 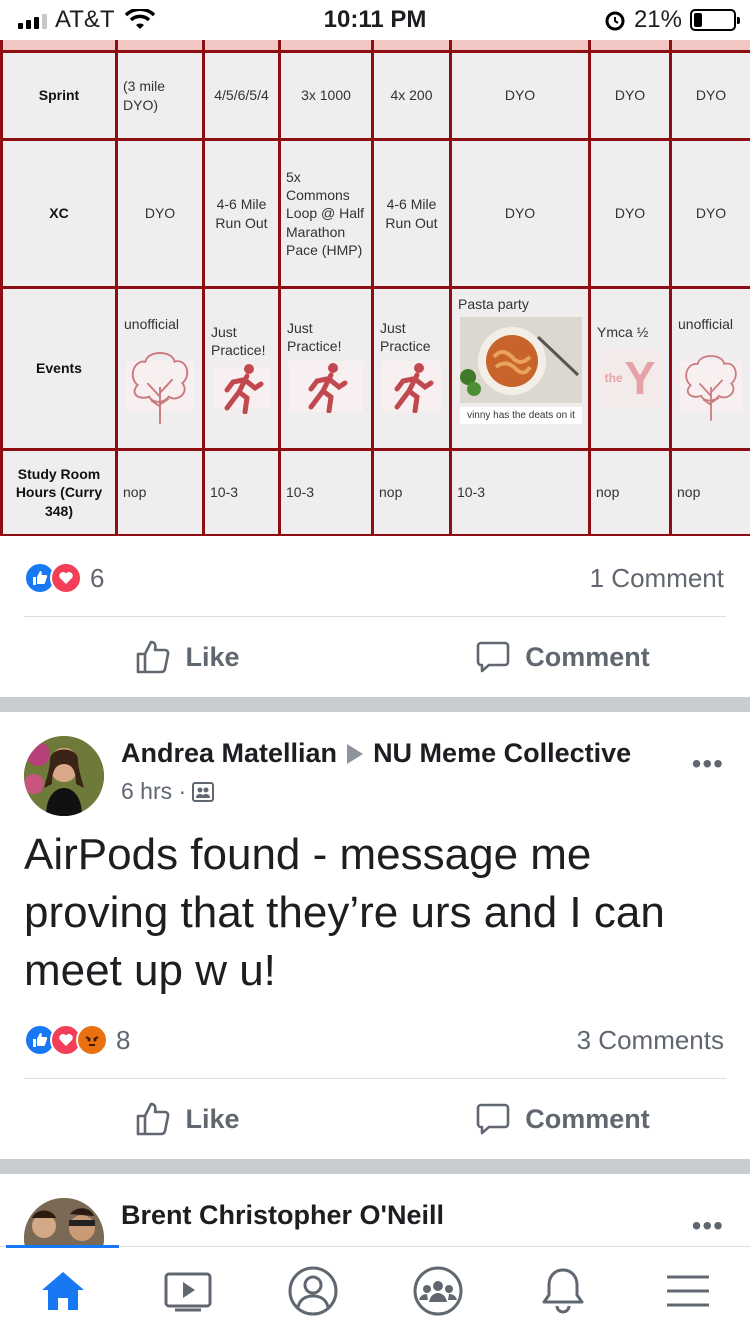 I want to click on pasta-photo, so click(x=521, y=360).